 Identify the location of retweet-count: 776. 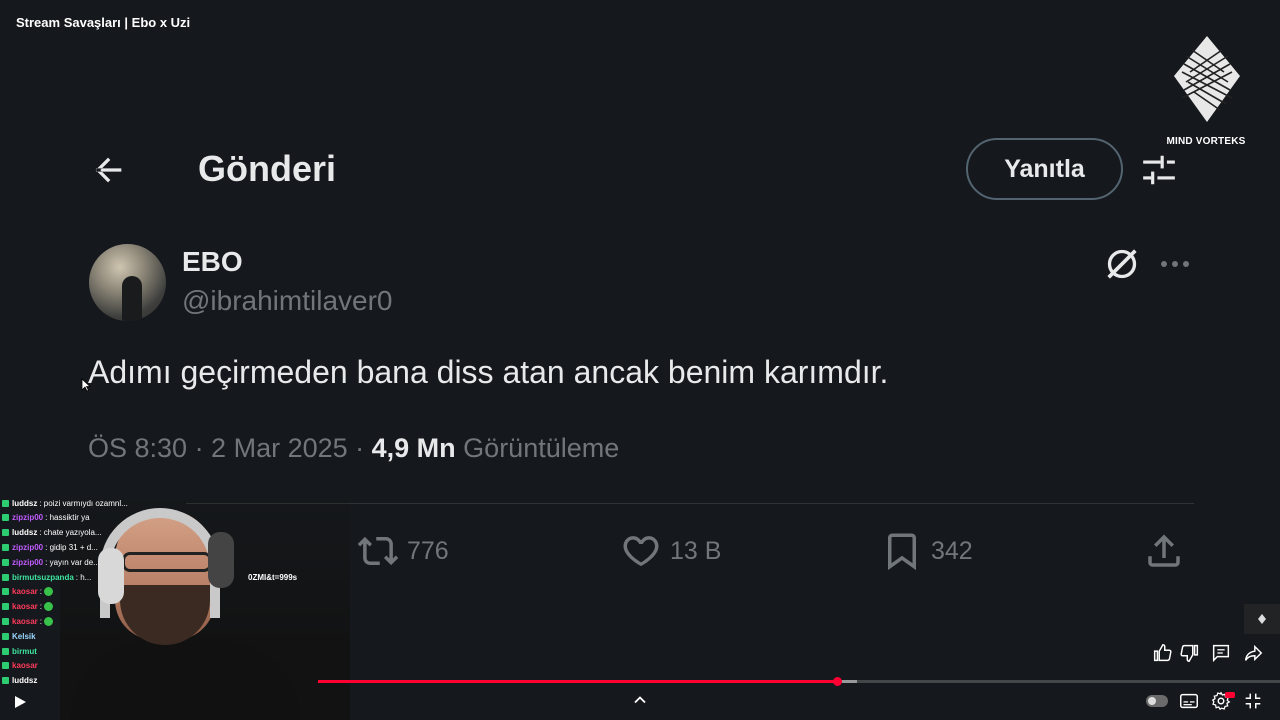
(428, 550).